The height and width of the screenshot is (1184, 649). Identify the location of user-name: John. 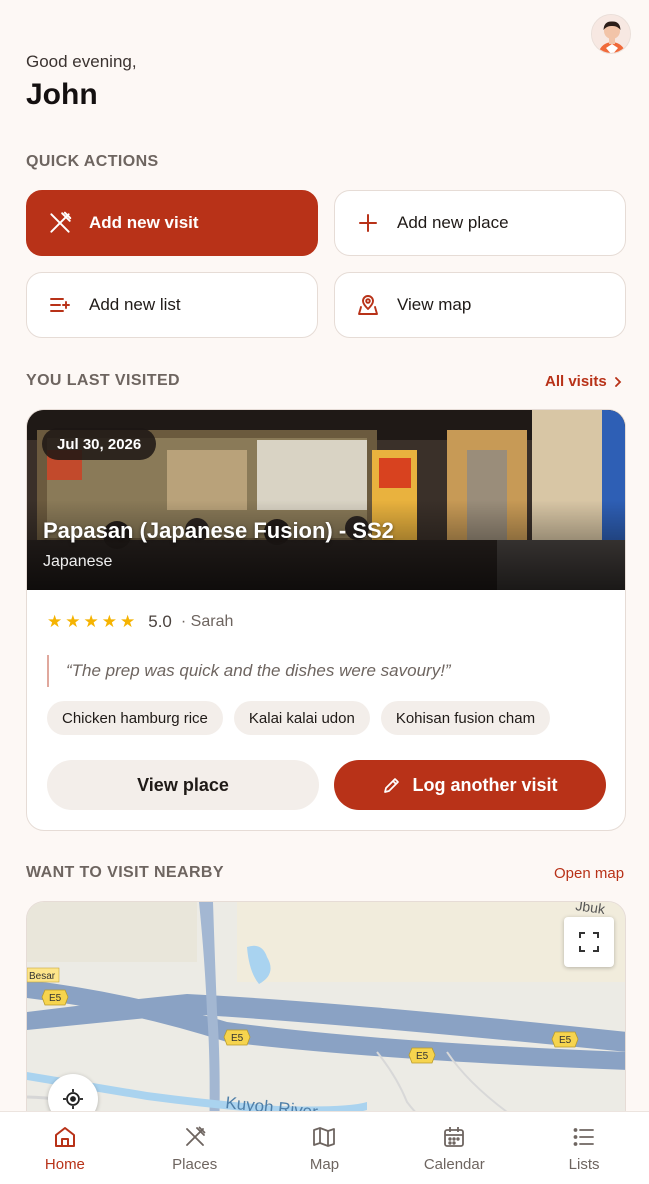
(62, 94).